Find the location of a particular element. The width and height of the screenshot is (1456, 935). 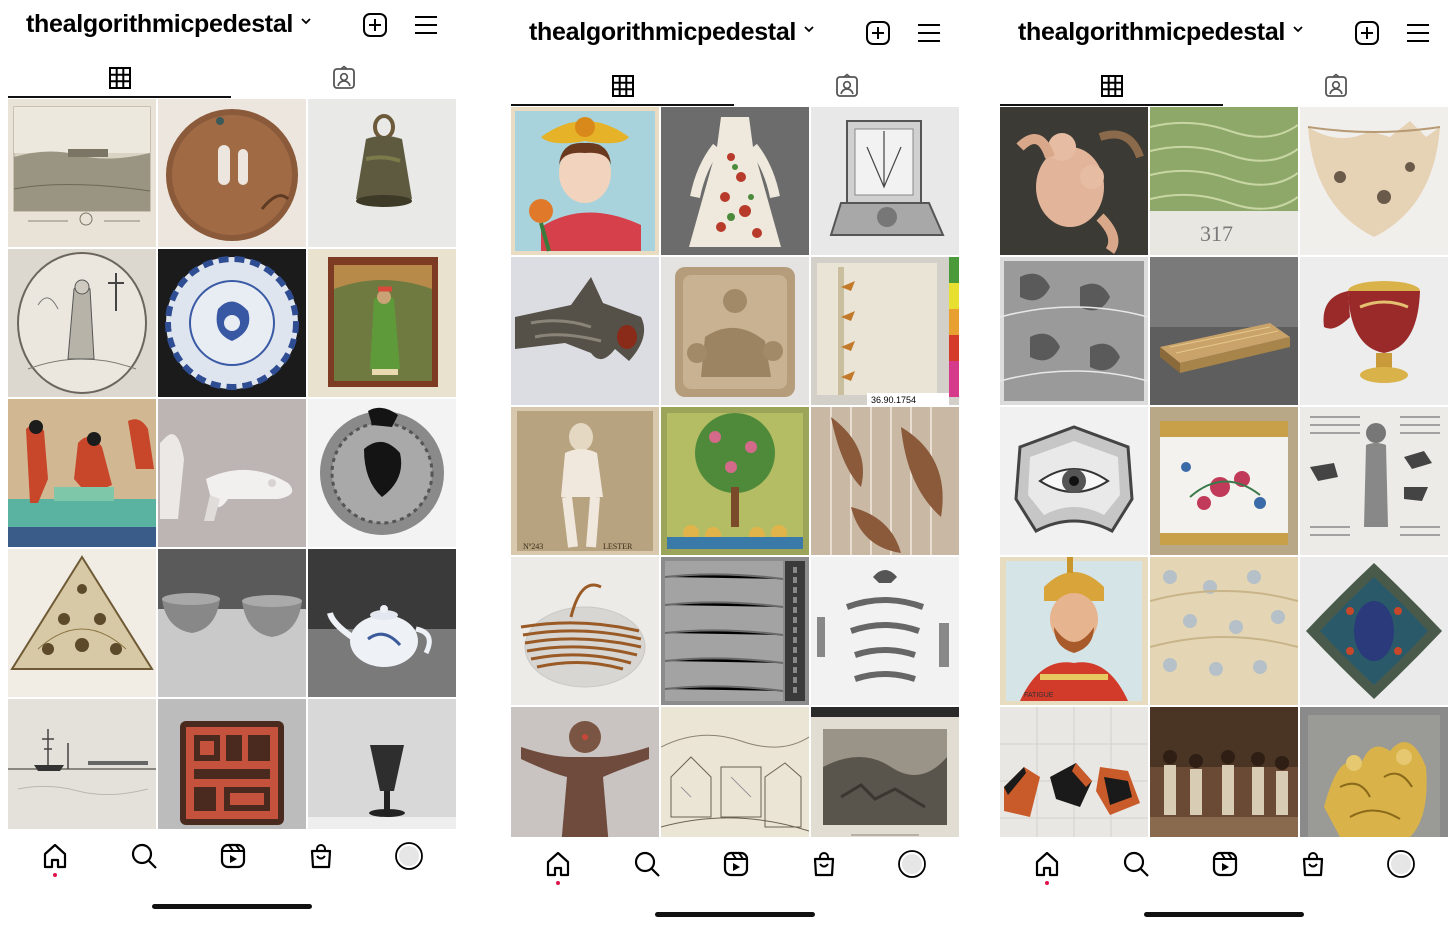

photo-caption: Nº243 is located at coordinates (533, 546).